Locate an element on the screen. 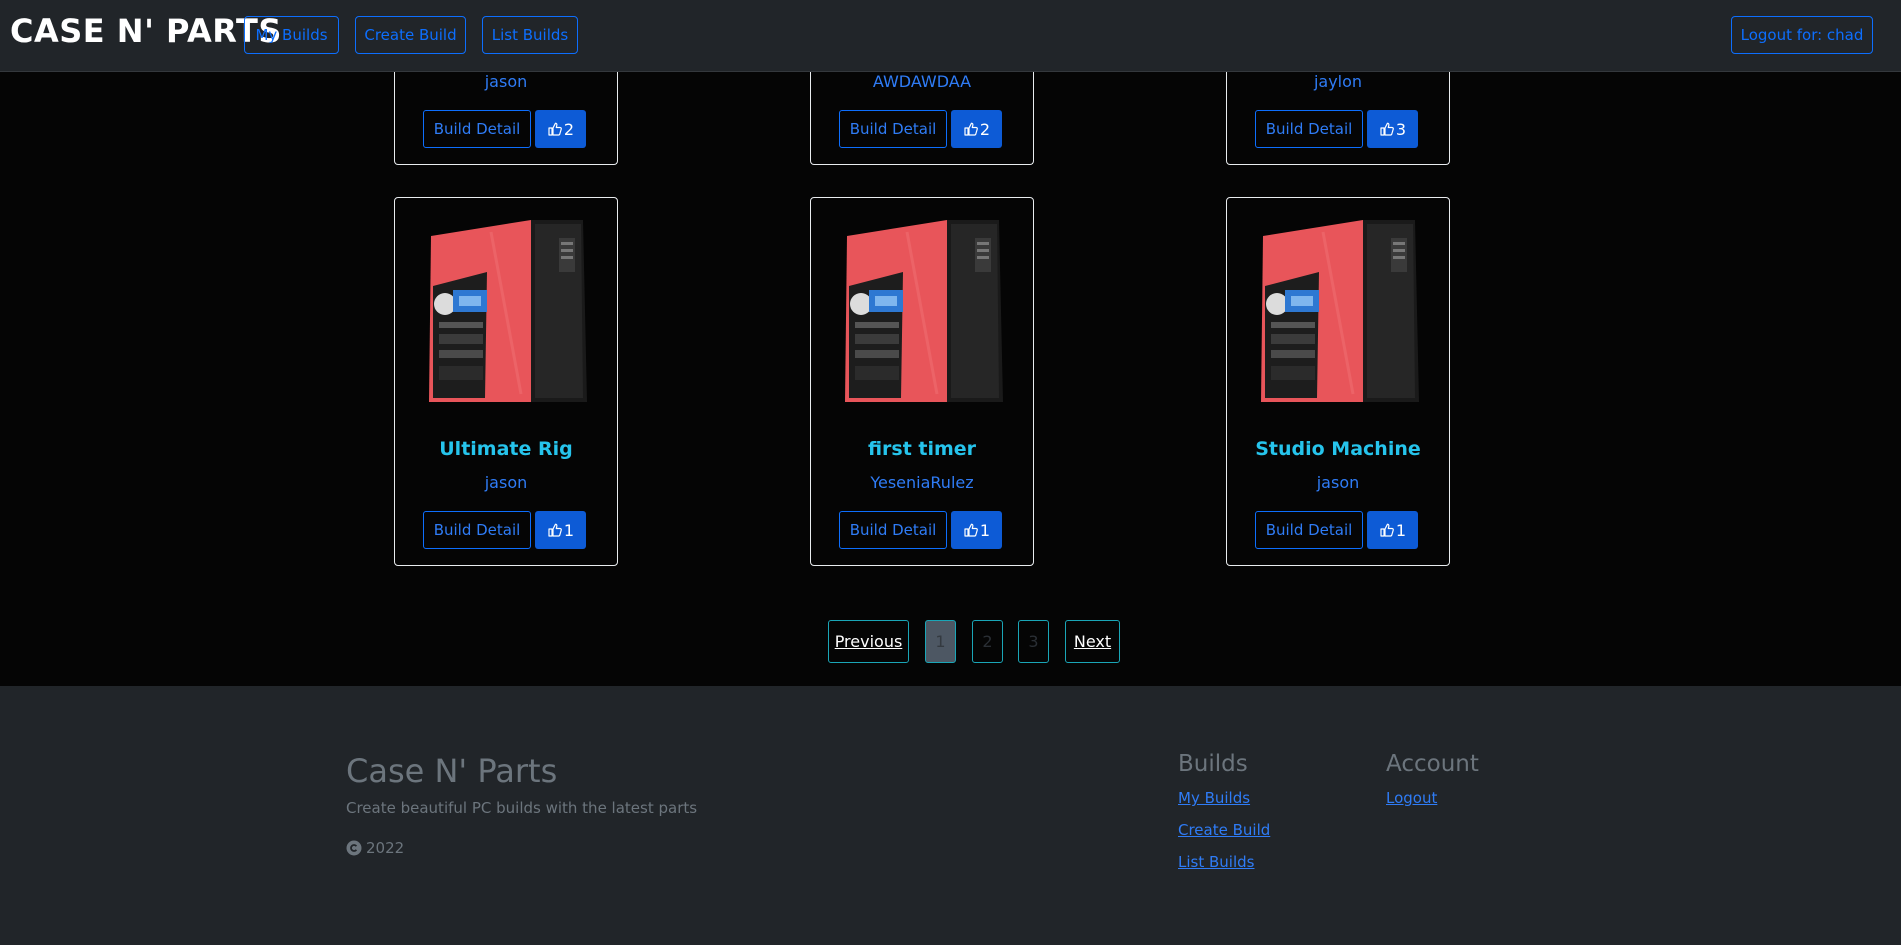  build-card: Ultimate Rig jason Build Detail 1 is located at coordinates (506, 381).